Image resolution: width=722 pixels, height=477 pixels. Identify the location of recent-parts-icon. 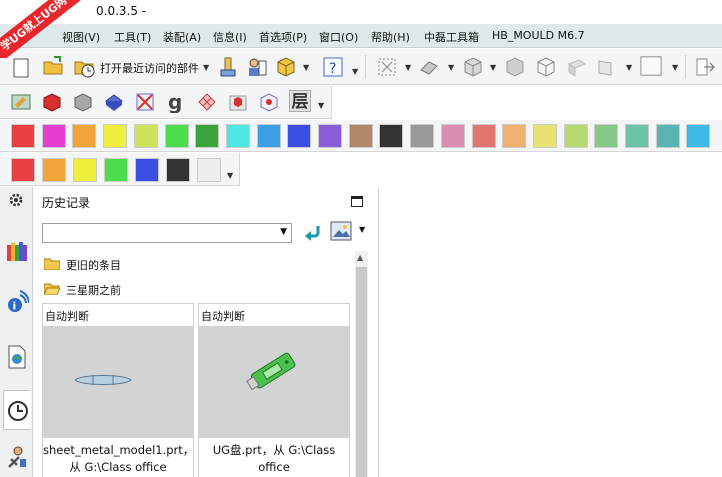
(84, 67).